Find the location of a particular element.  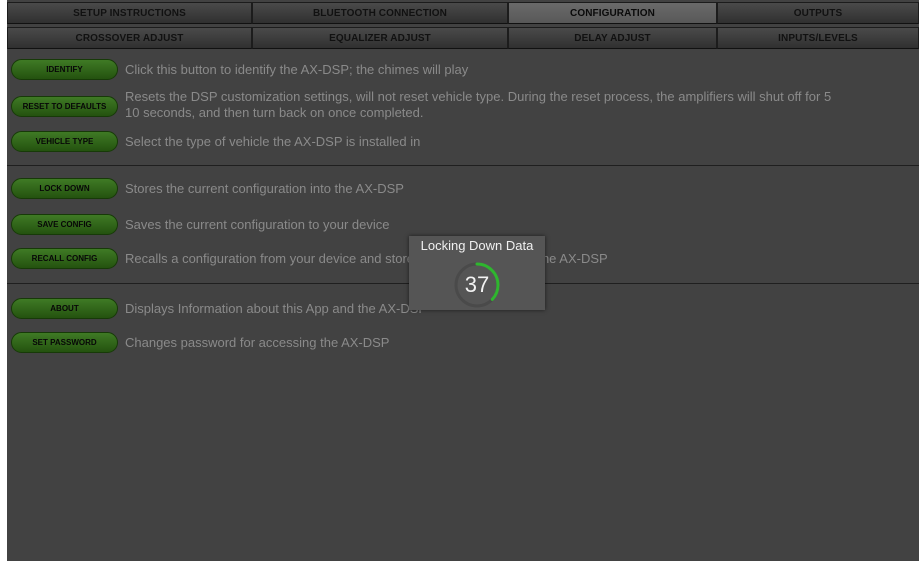

about-button: ABOUT is located at coordinates (64, 308).